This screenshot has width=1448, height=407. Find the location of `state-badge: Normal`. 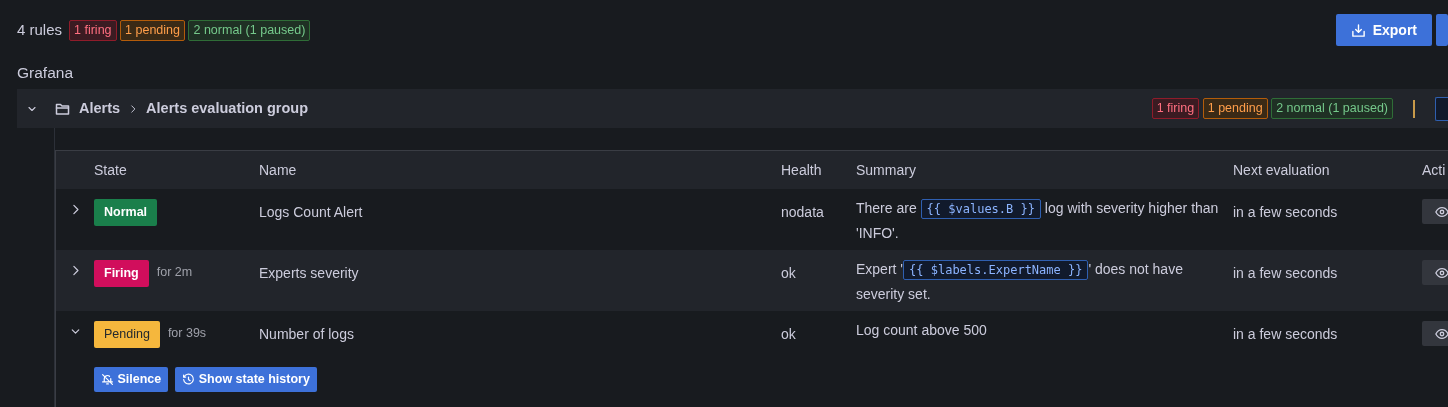

state-badge: Normal is located at coordinates (126, 212).